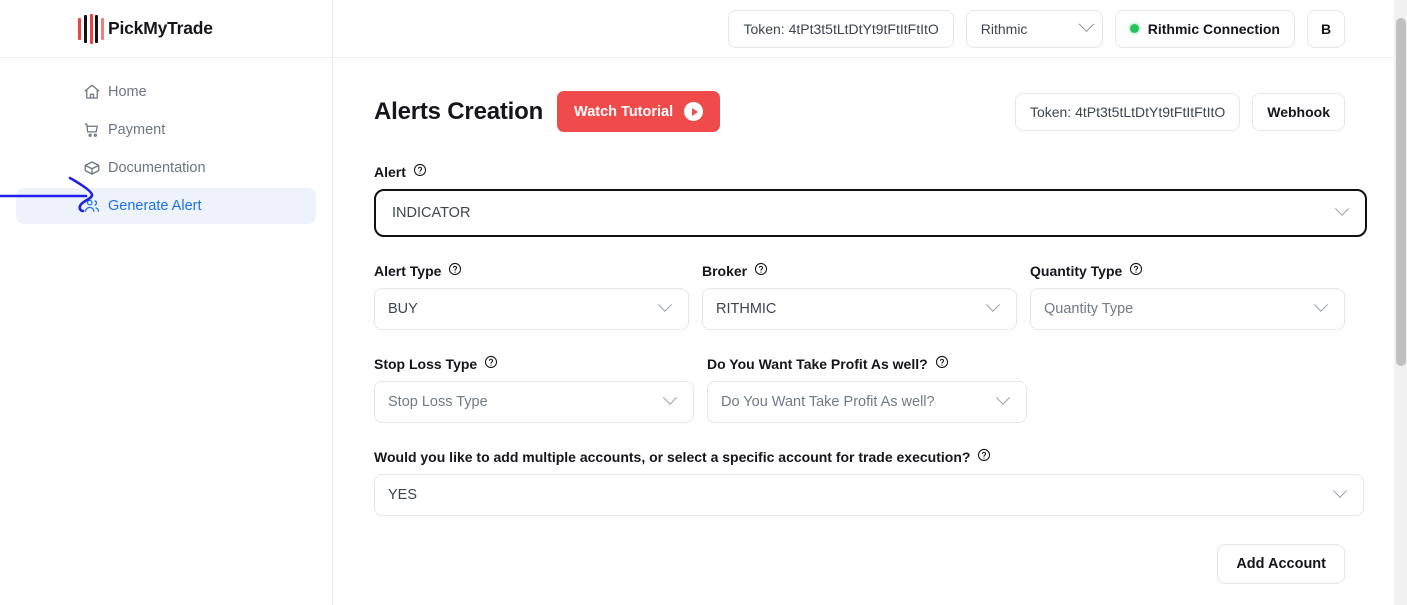  What do you see at coordinates (426, 363) in the screenshot?
I see `field-stop-loss-type-label: Stop Loss Type` at bounding box center [426, 363].